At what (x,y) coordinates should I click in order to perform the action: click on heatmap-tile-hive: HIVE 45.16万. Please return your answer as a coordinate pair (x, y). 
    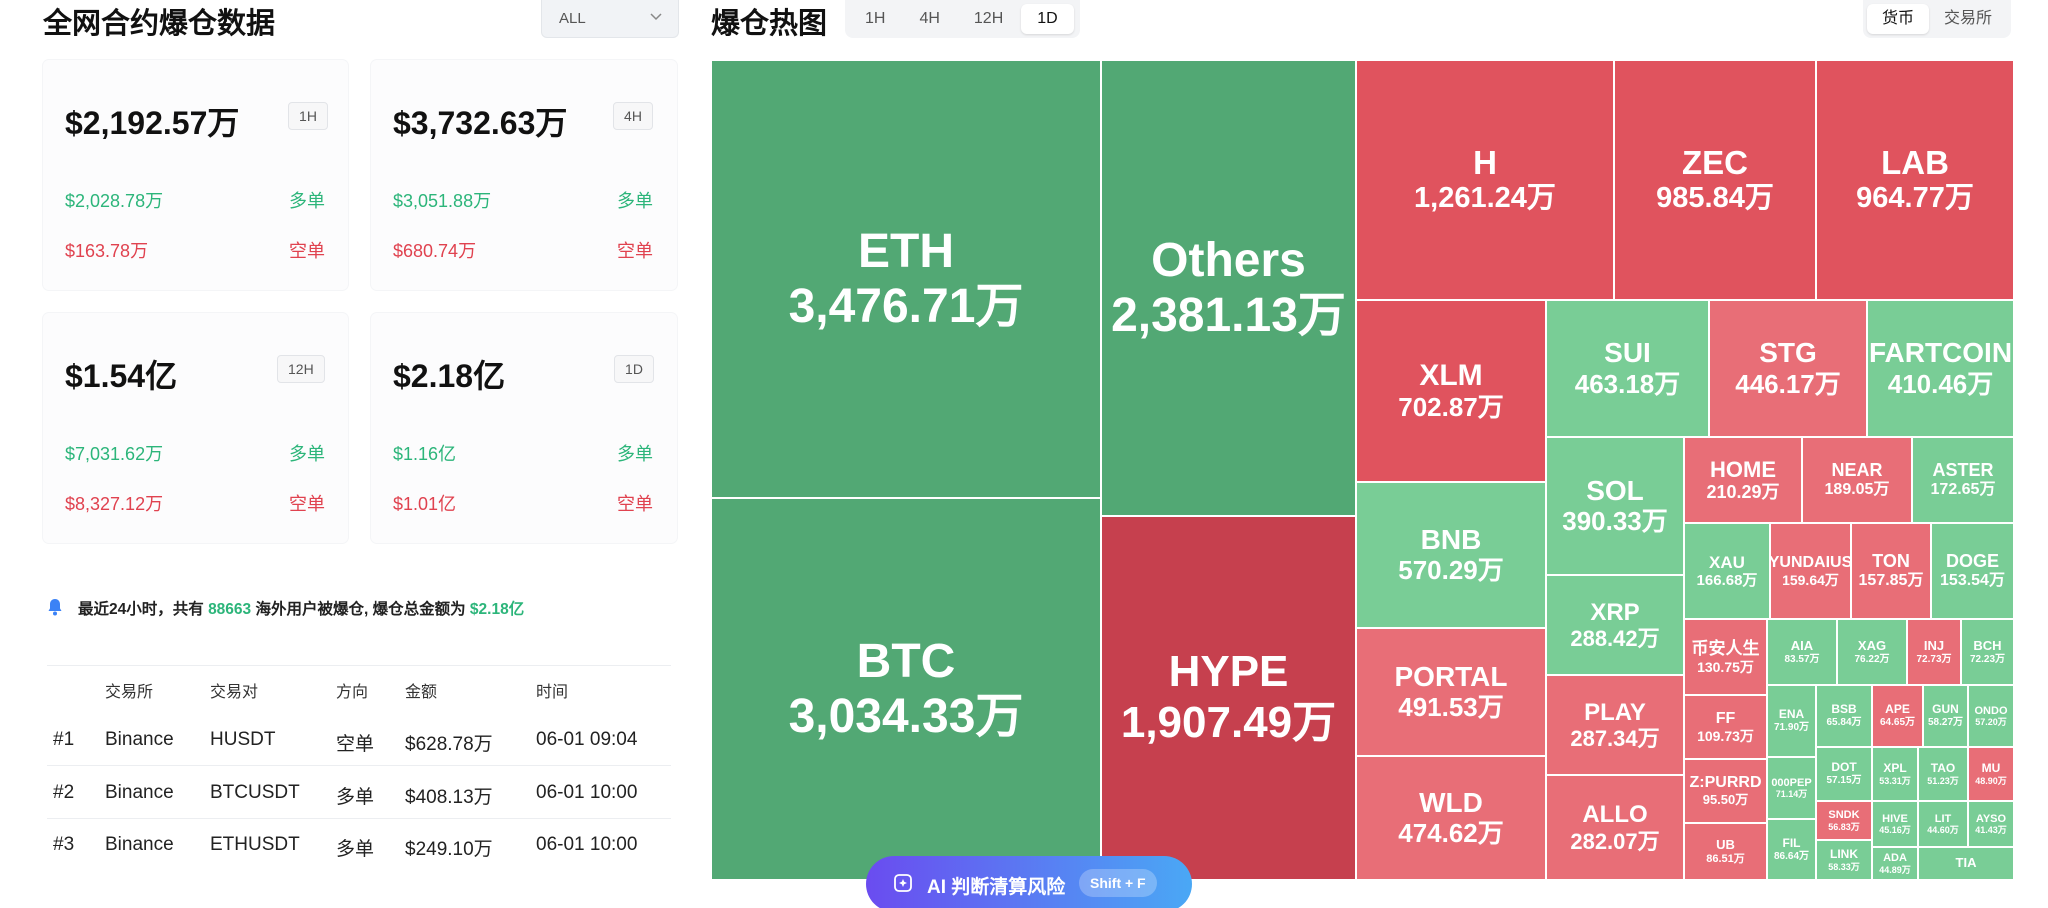
    Looking at the image, I should click on (1895, 824).